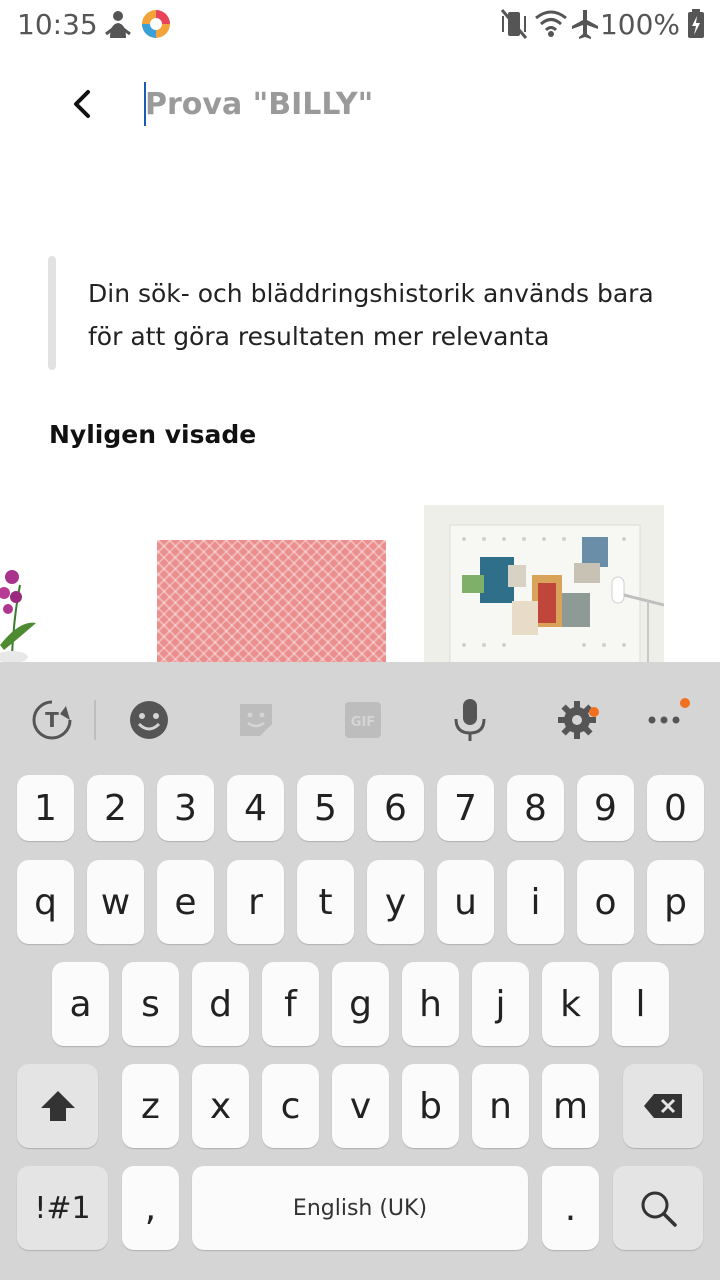 Image resolution: width=720 pixels, height=1280 pixels. What do you see at coordinates (149, 720) in the screenshot?
I see `emoji-icon` at bounding box center [149, 720].